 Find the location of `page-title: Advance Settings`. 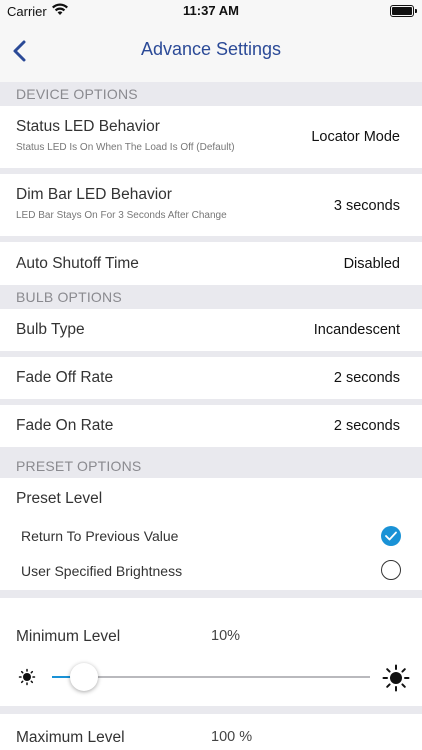

page-title: Advance Settings is located at coordinates (211, 49).